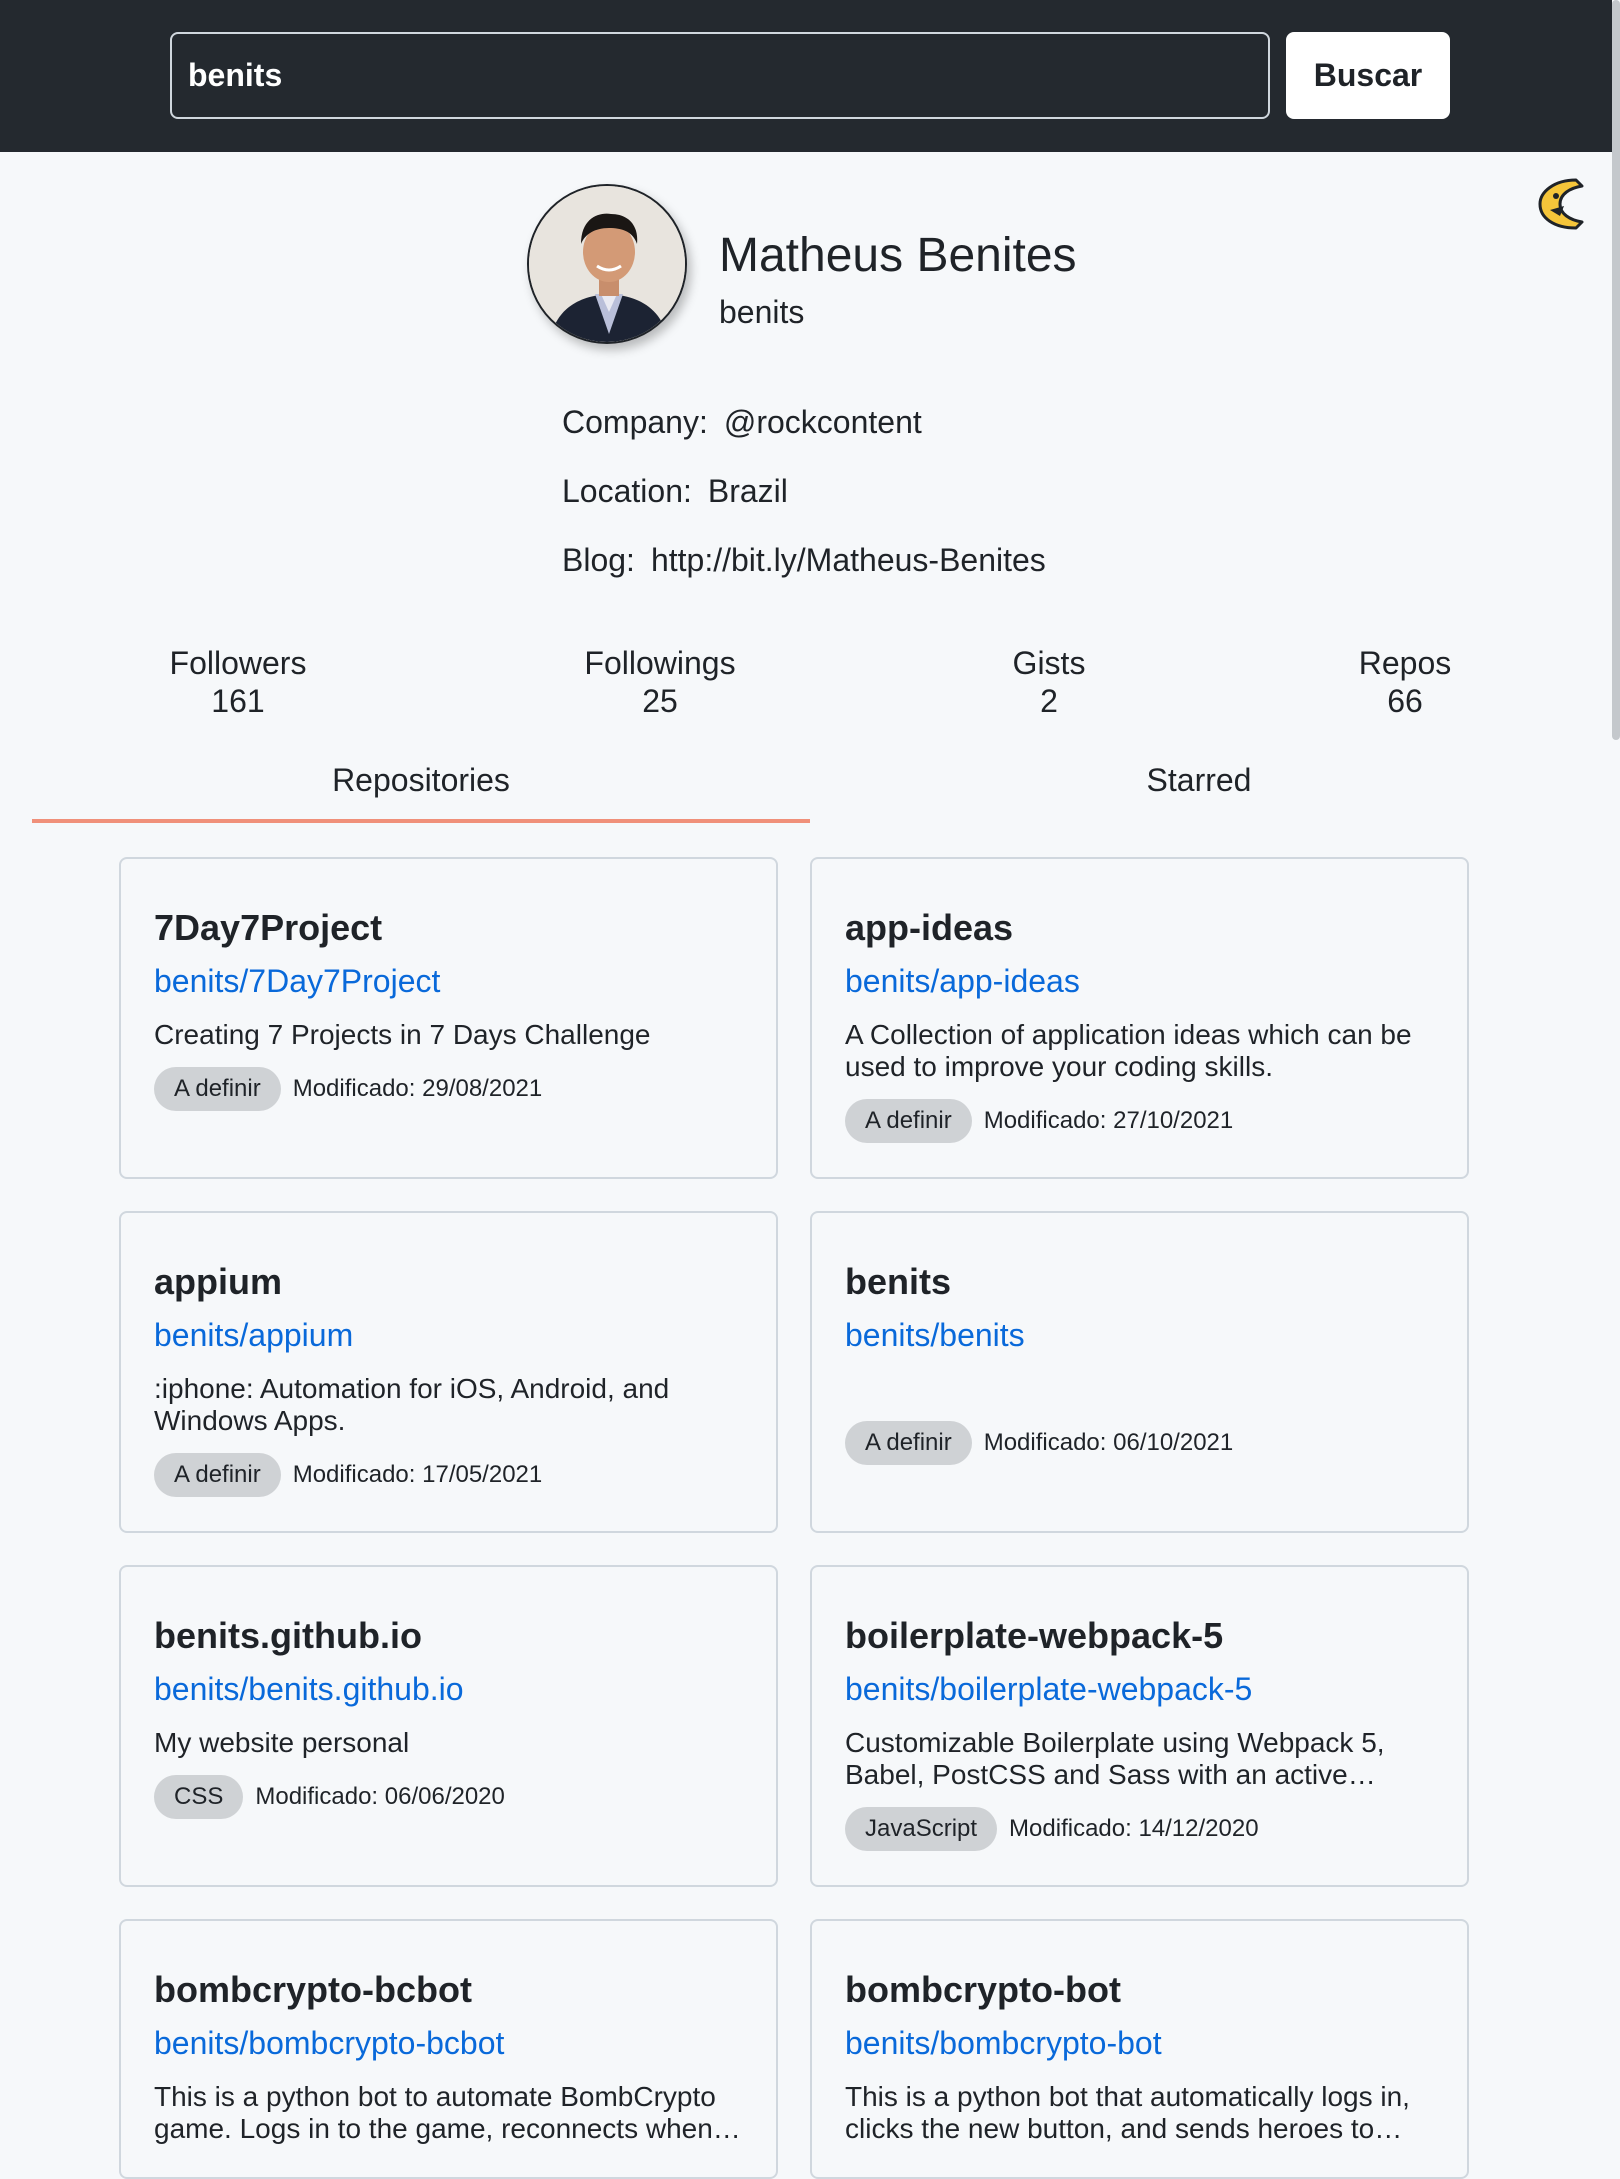 The height and width of the screenshot is (2179, 1620). I want to click on blog-row: Blog: http://bit.ly/Matheus-Benites, so click(804, 560).